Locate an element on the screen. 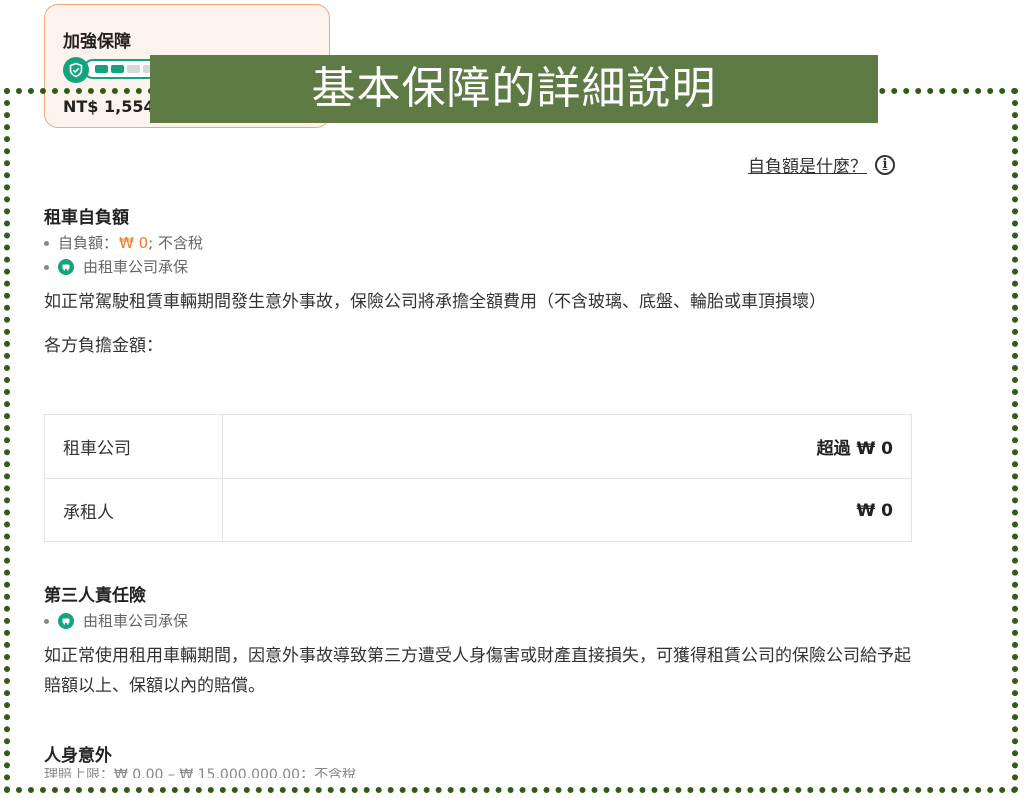 The height and width of the screenshot is (798, 1024). cost-split-table: 租車公司 超過 ₩ 0 承租人 ₩ 0 is located at coordinates (478, 478).